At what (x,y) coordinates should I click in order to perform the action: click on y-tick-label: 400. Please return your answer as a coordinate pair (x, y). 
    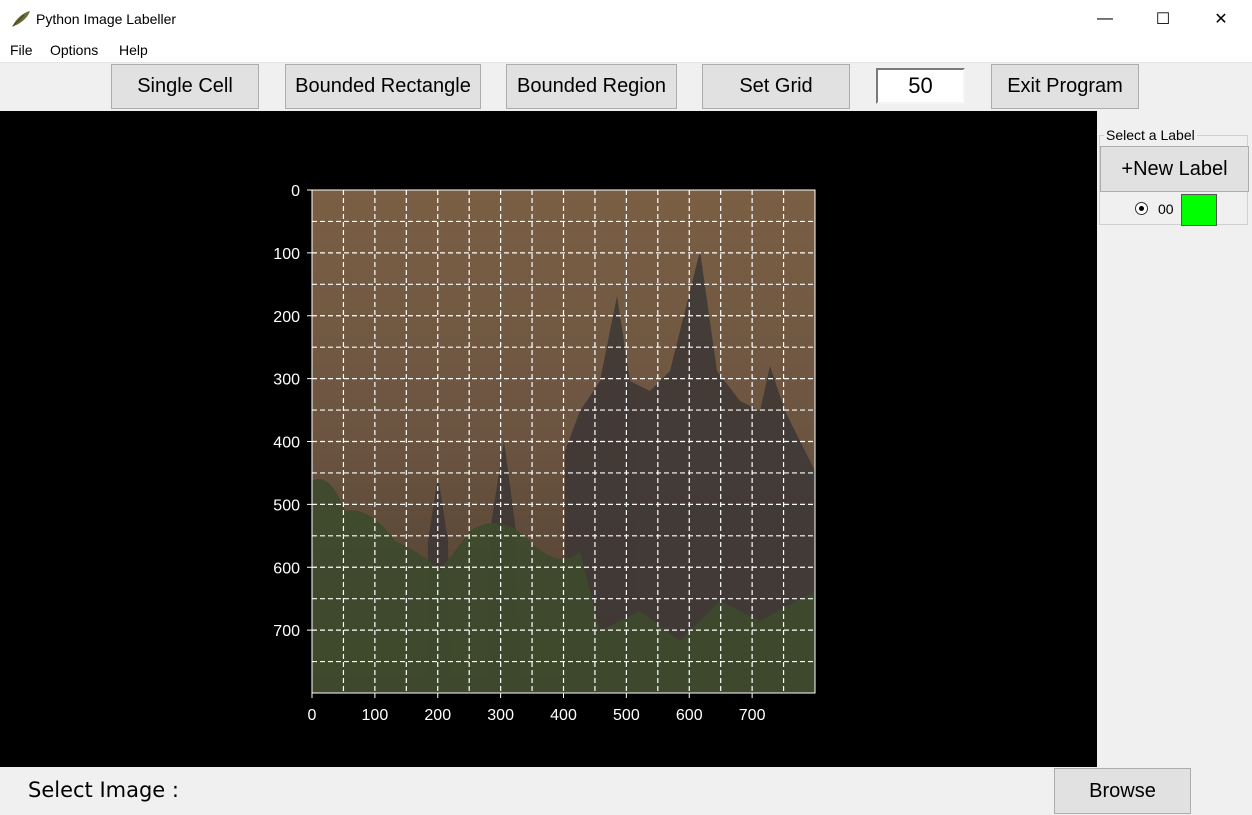
    Looking at the image, I should click on (286, 443).